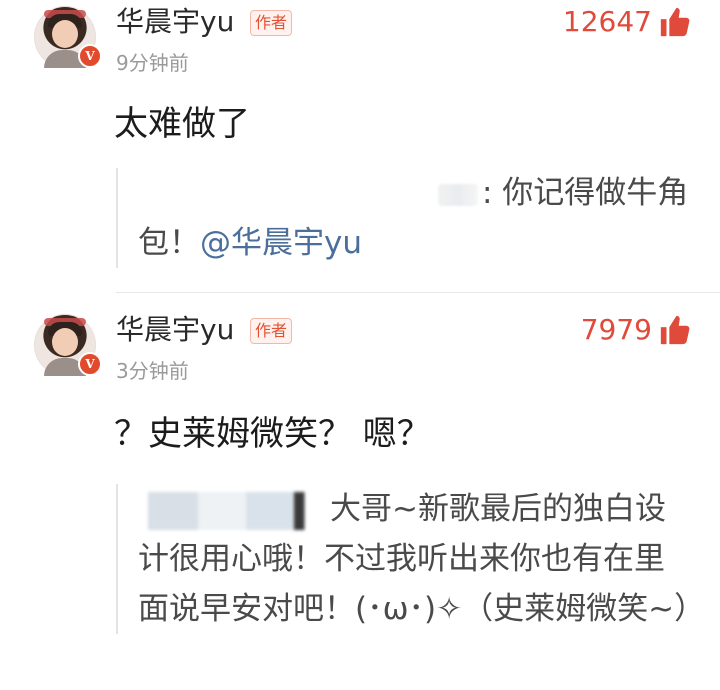 The image size is (720, 690). Describe the element at coordinates (152, 63) in the screenshot. I see `timestamp: 9分钟前` at that location.